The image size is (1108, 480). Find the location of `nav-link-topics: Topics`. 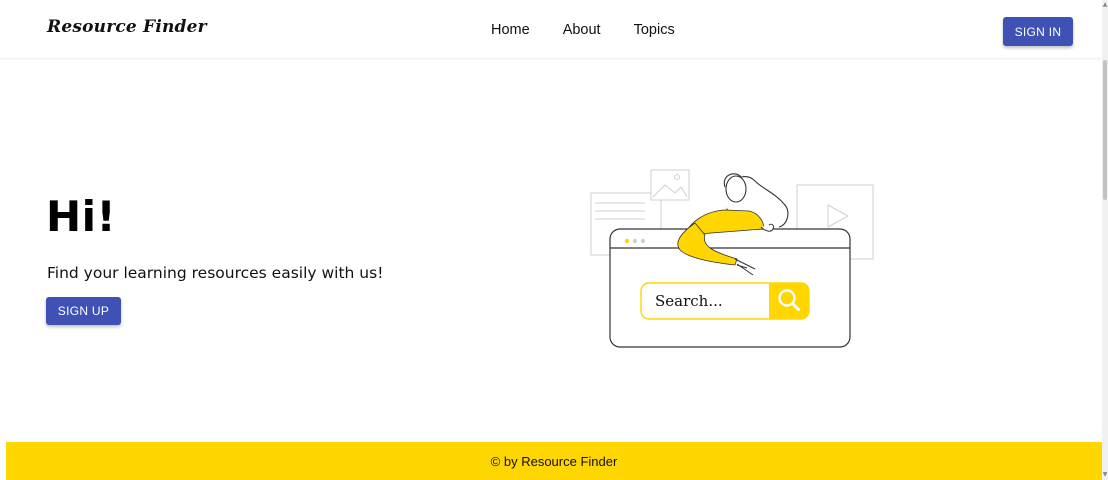

nav-link-topics: Topics is located at coordinates (654, 30).